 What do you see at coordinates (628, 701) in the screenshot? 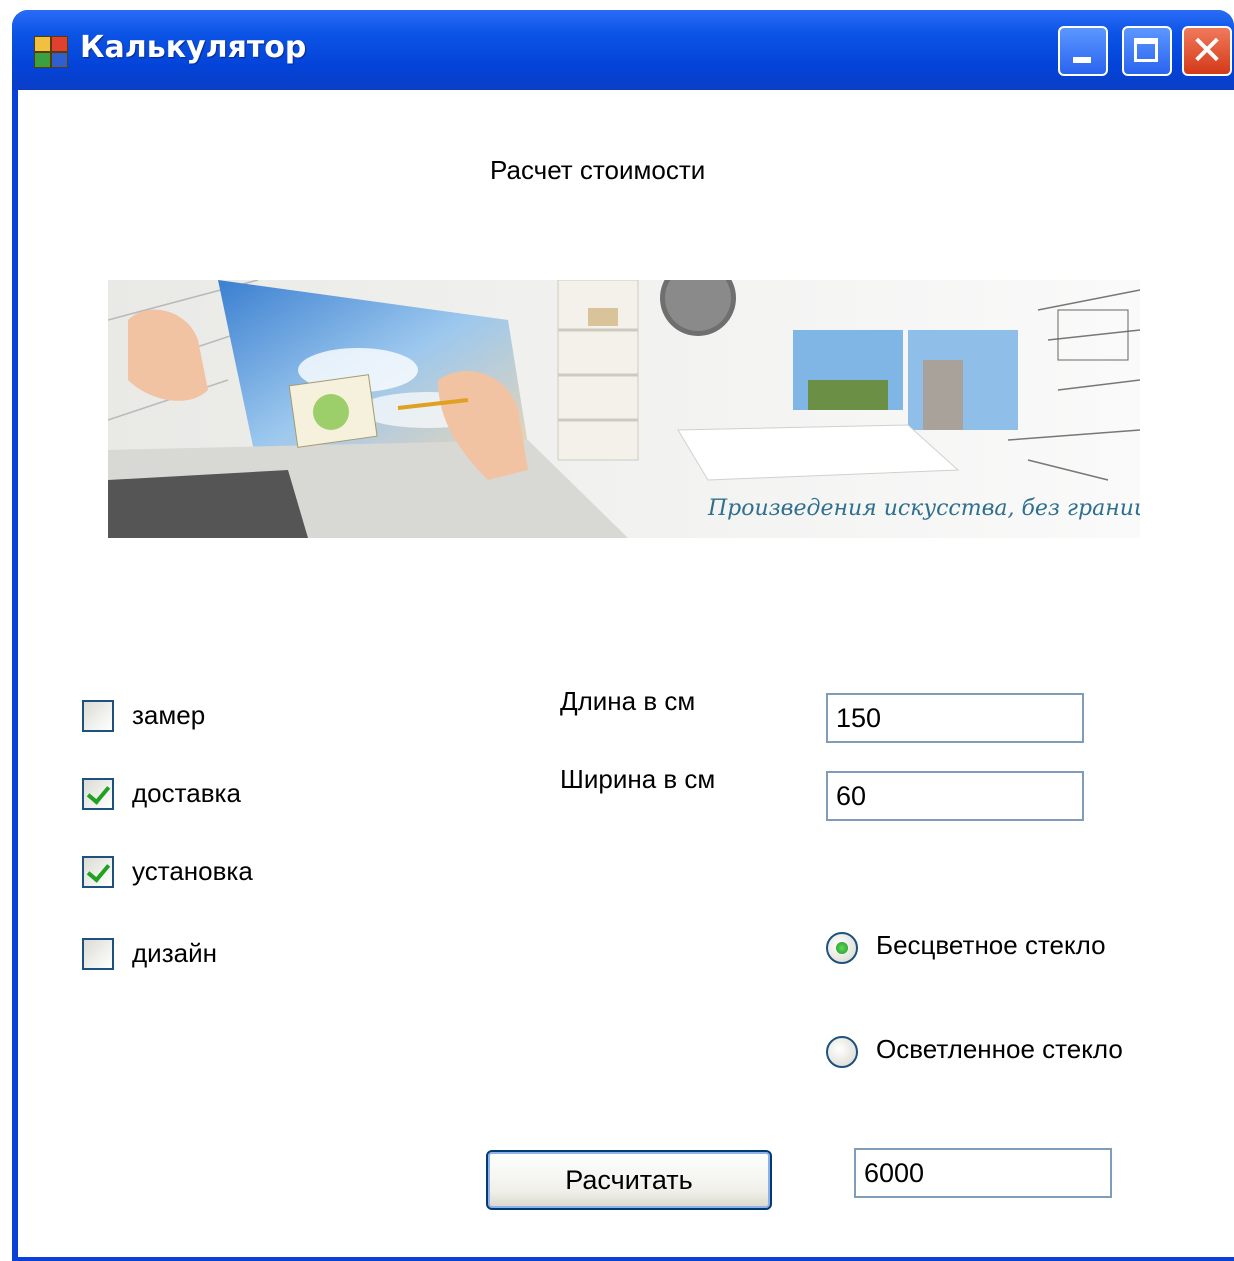
I see `length-label: Длина в см` at bounding box center [628, 701].